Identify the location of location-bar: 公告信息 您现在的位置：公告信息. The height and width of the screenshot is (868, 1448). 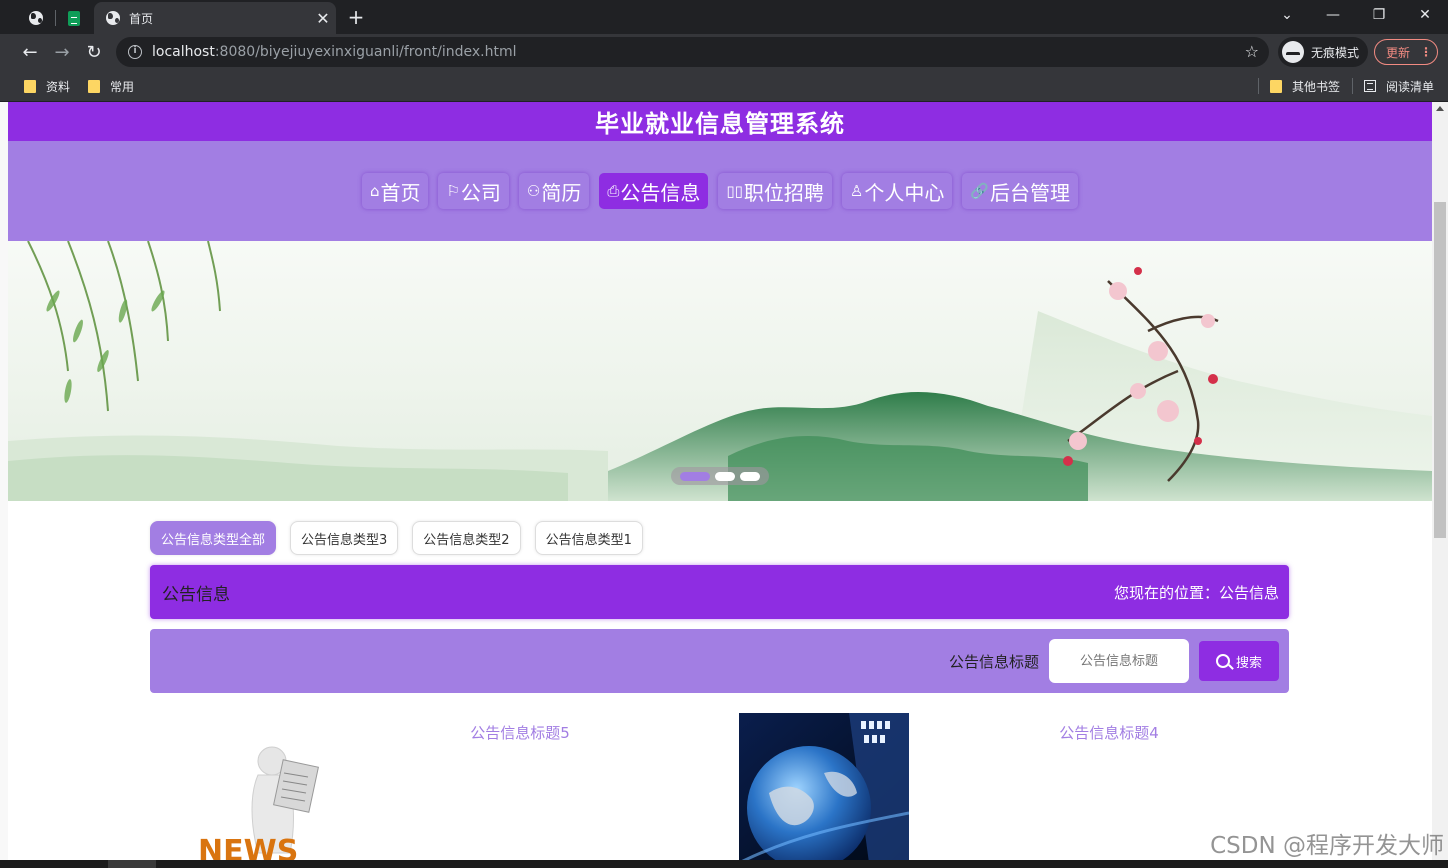
(719, 592).